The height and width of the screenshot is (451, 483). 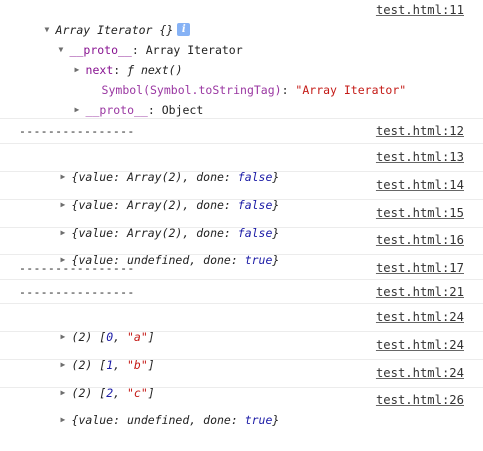 I want to click on source-link: test.html:11, so click(x=420, y=10).